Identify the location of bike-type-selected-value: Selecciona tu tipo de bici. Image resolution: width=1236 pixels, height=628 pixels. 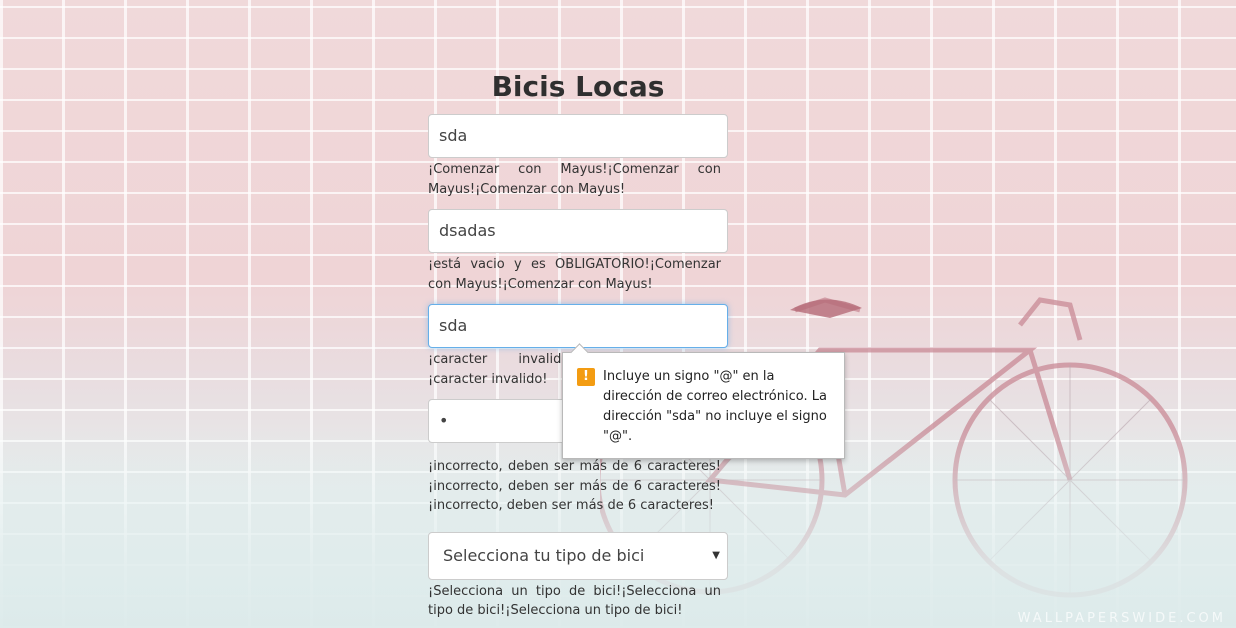
(544, 555).